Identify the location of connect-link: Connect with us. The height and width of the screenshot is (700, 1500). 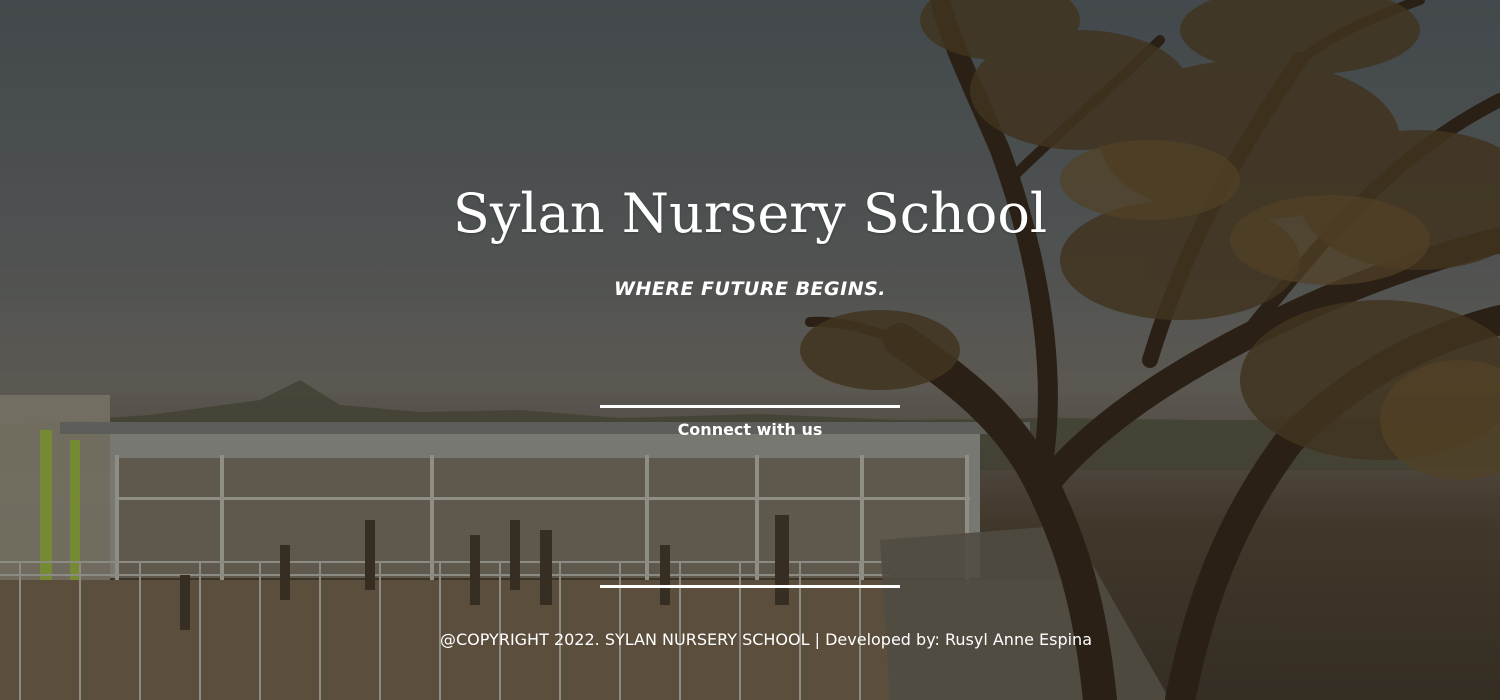
(750, 429).